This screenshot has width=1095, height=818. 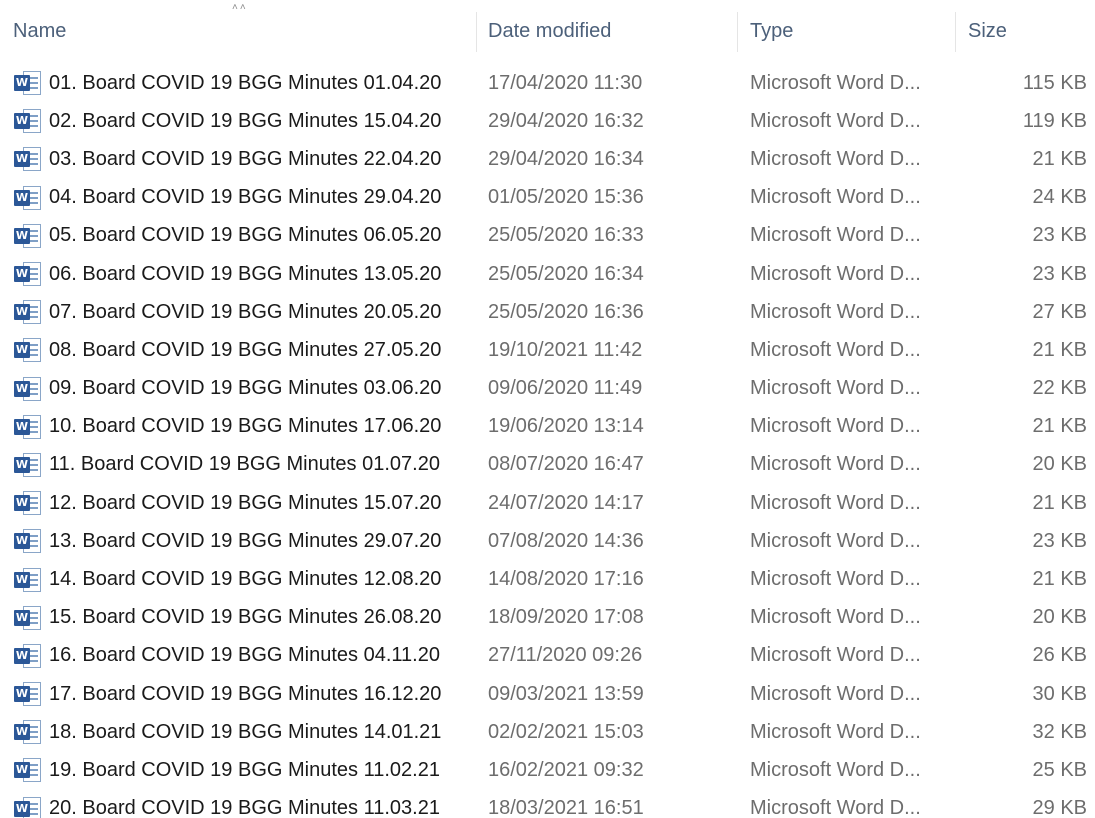 I want to click on file-name-cell: W 11. Board COVID 19 BGG Minutes 01.07.20, so click(x=243, y=465).